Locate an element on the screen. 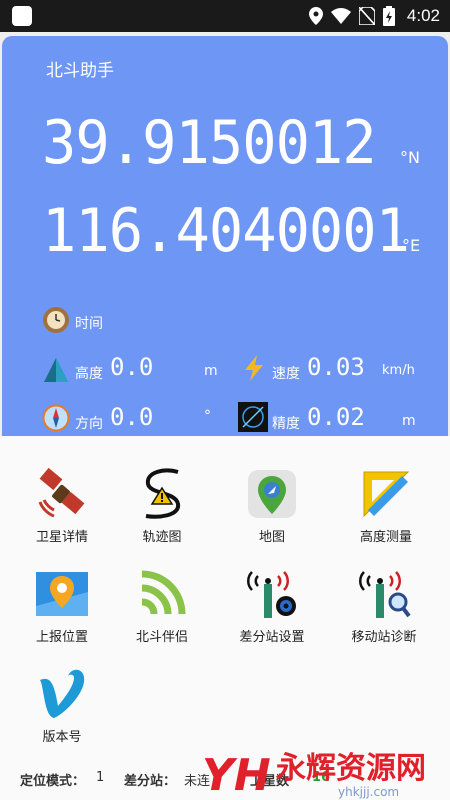  grid-item-version: 版本号 is located at coordinates (62, 705).